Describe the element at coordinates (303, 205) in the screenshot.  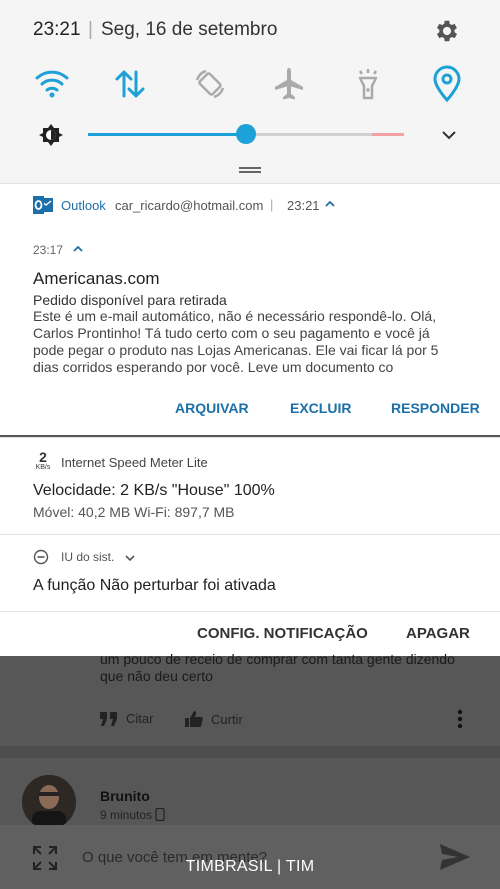
I see `notification-time: 23:21` at that location.